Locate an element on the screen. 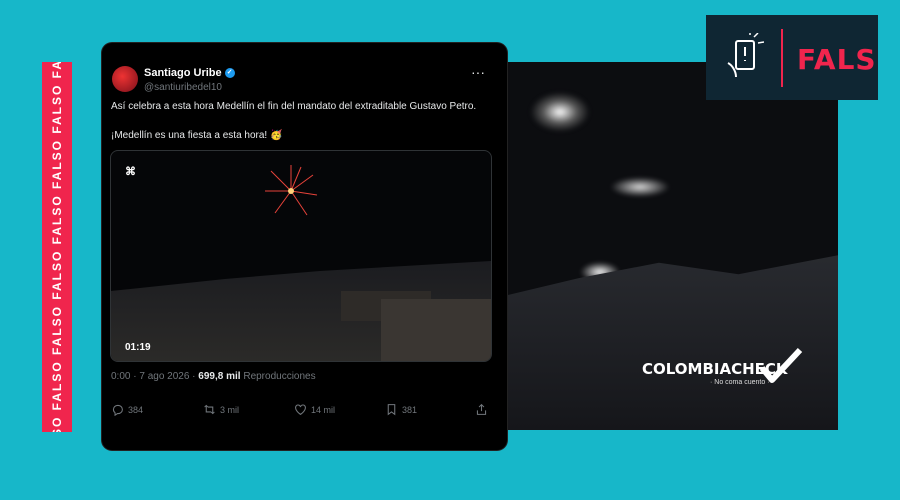  phone-warning-icon is located at coordinates (745, 55).